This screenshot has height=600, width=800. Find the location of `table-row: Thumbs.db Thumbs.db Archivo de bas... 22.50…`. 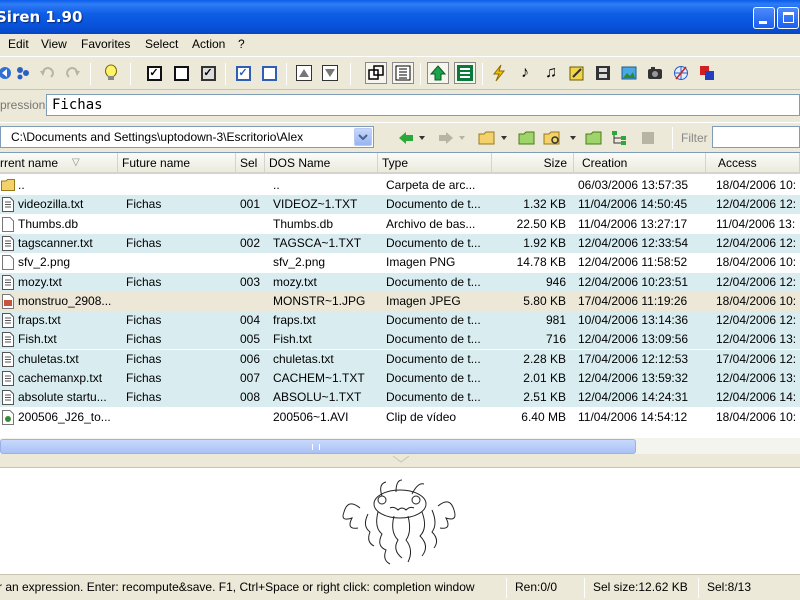

table-row: Thumbs.db Thumbs.db Archivo de bas... 22.50… is located at coordinates (400, 224).